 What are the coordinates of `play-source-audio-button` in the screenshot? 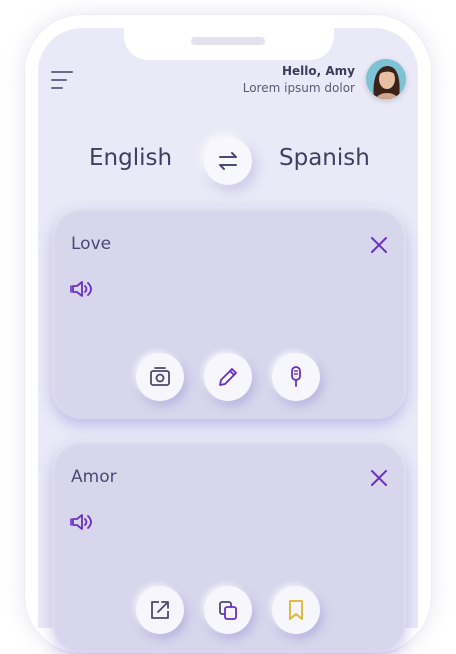 It's located at (82, 289).